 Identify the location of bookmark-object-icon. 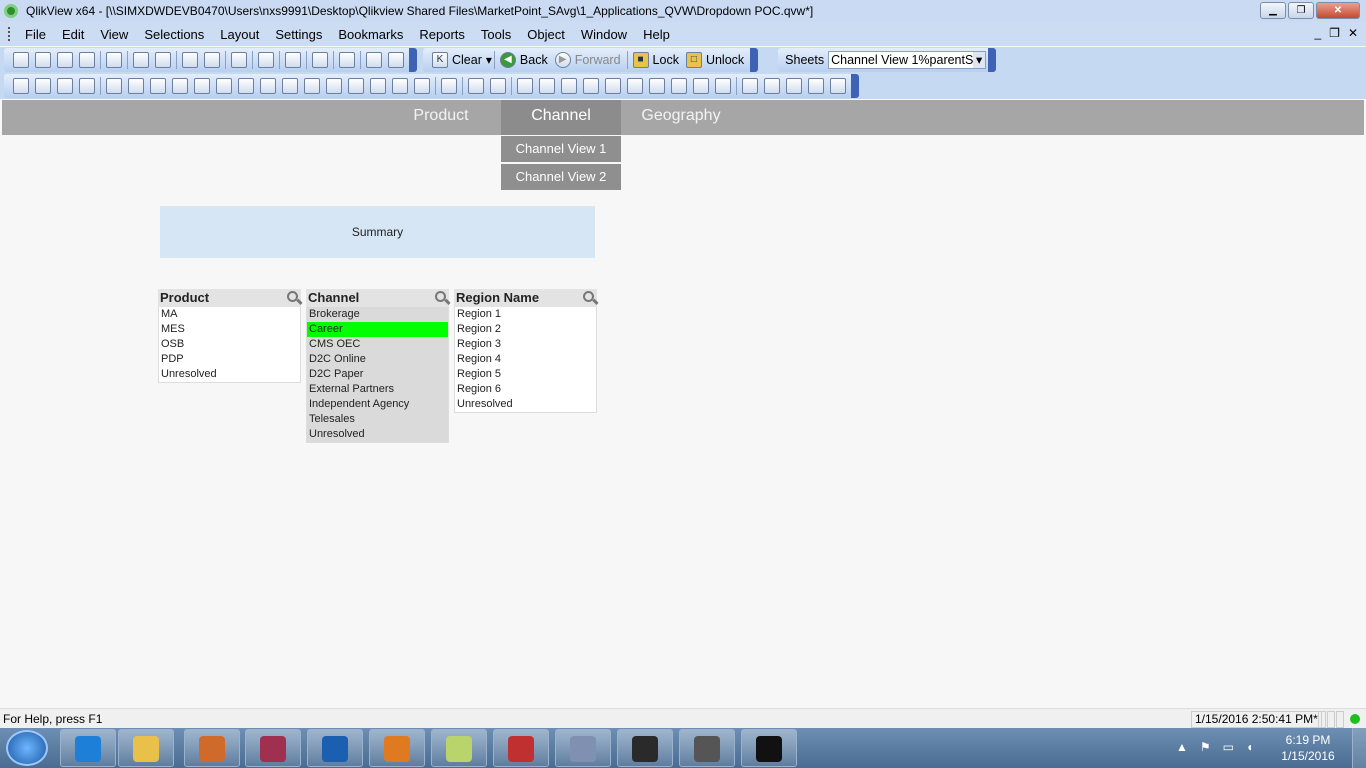
(356, 86).